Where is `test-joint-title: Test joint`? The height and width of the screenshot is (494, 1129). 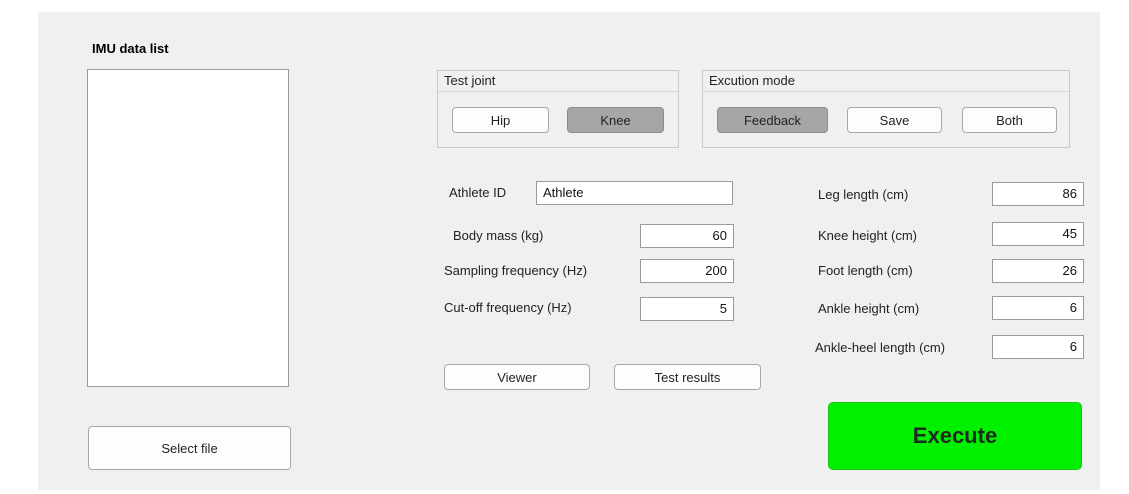 test-joint-title: Test joint is located at coordinates (558, 81).